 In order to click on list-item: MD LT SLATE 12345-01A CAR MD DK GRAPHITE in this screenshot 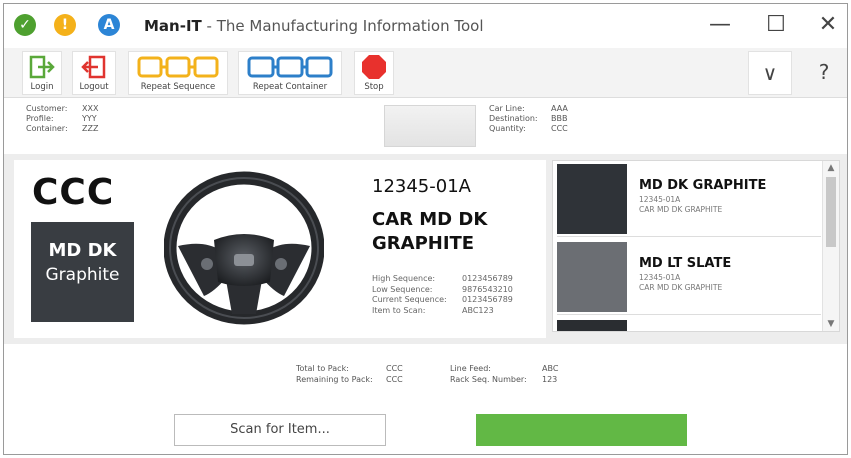, I will do `click(689, 277)`.